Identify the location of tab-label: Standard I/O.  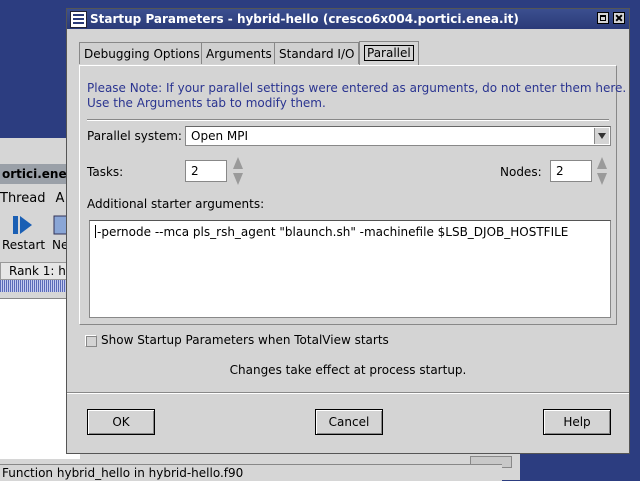
(317, 54).